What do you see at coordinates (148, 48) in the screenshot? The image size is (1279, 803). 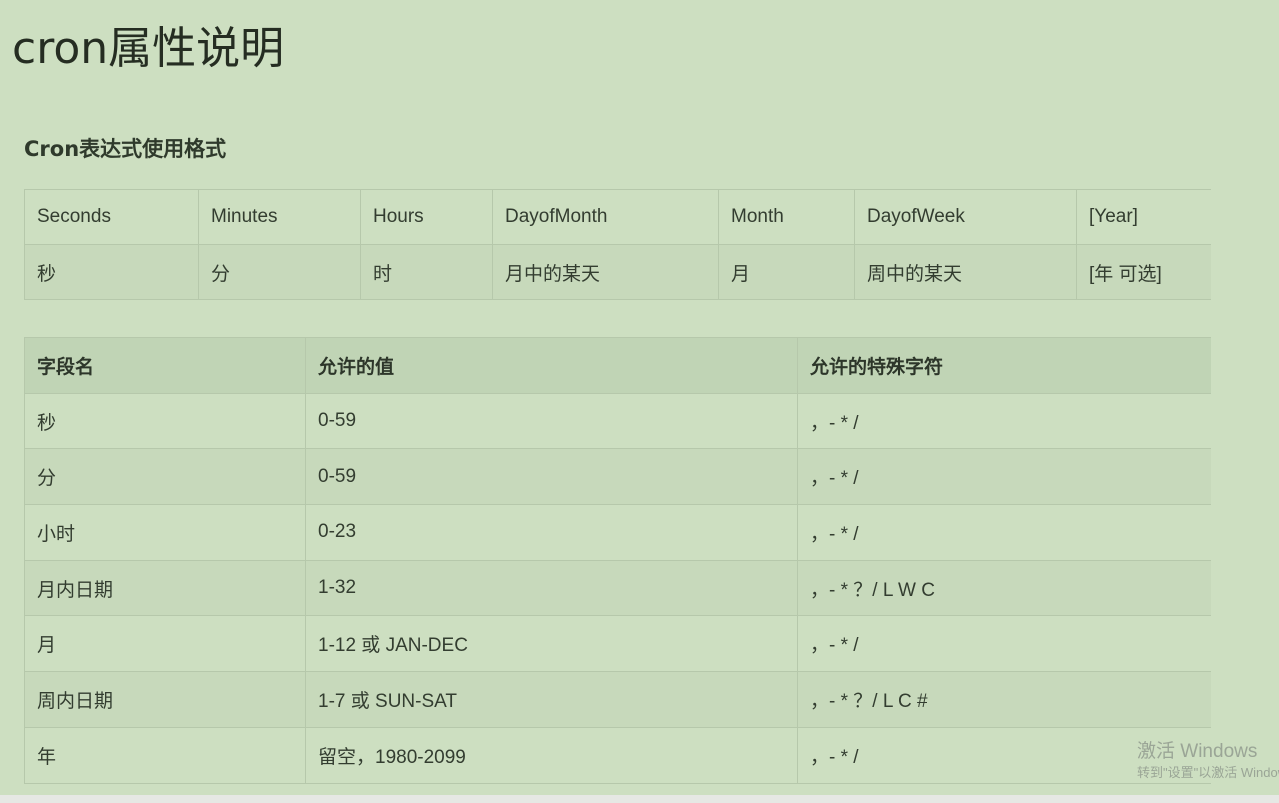 I see `page-title: cron属性说明` at bounding box center [148, 48].